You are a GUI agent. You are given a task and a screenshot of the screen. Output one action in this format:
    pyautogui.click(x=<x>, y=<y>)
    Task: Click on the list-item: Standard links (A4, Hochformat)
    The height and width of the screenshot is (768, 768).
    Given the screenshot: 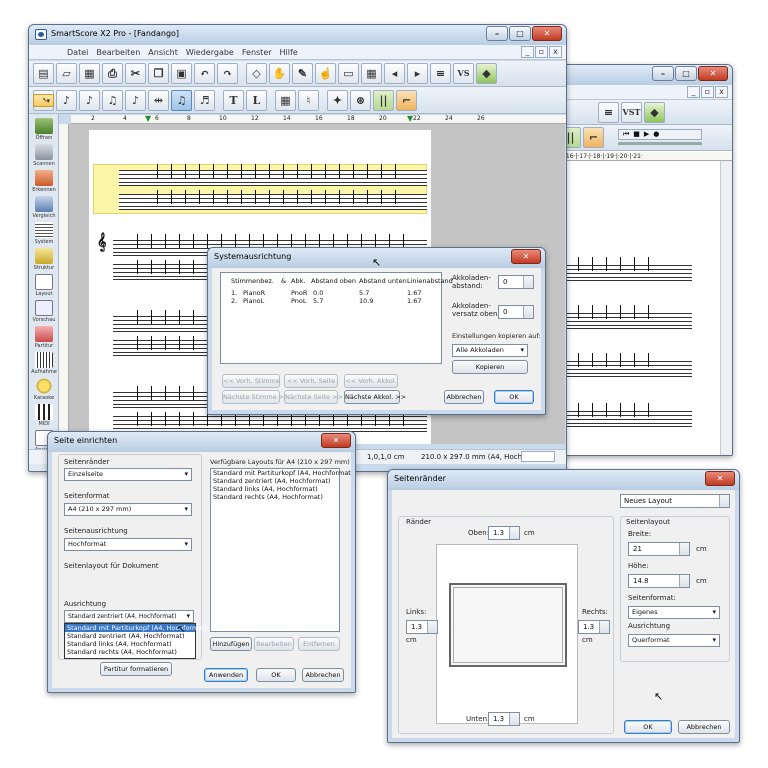 What is the action you would take?
    pyautogui.click(x=275, y=489)
    